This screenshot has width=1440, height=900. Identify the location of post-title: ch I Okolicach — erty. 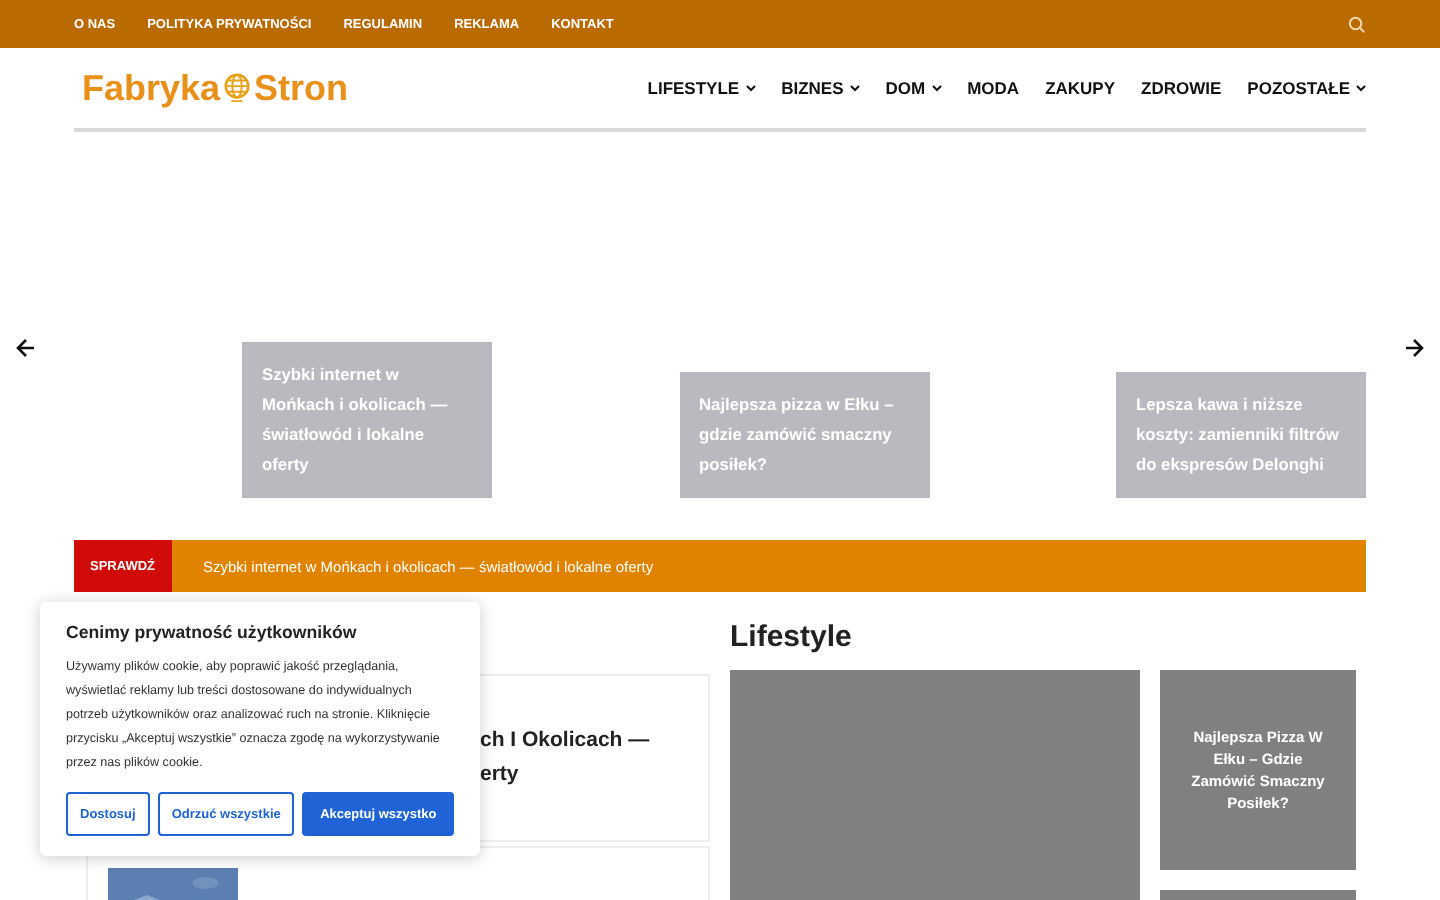
(590, 782).